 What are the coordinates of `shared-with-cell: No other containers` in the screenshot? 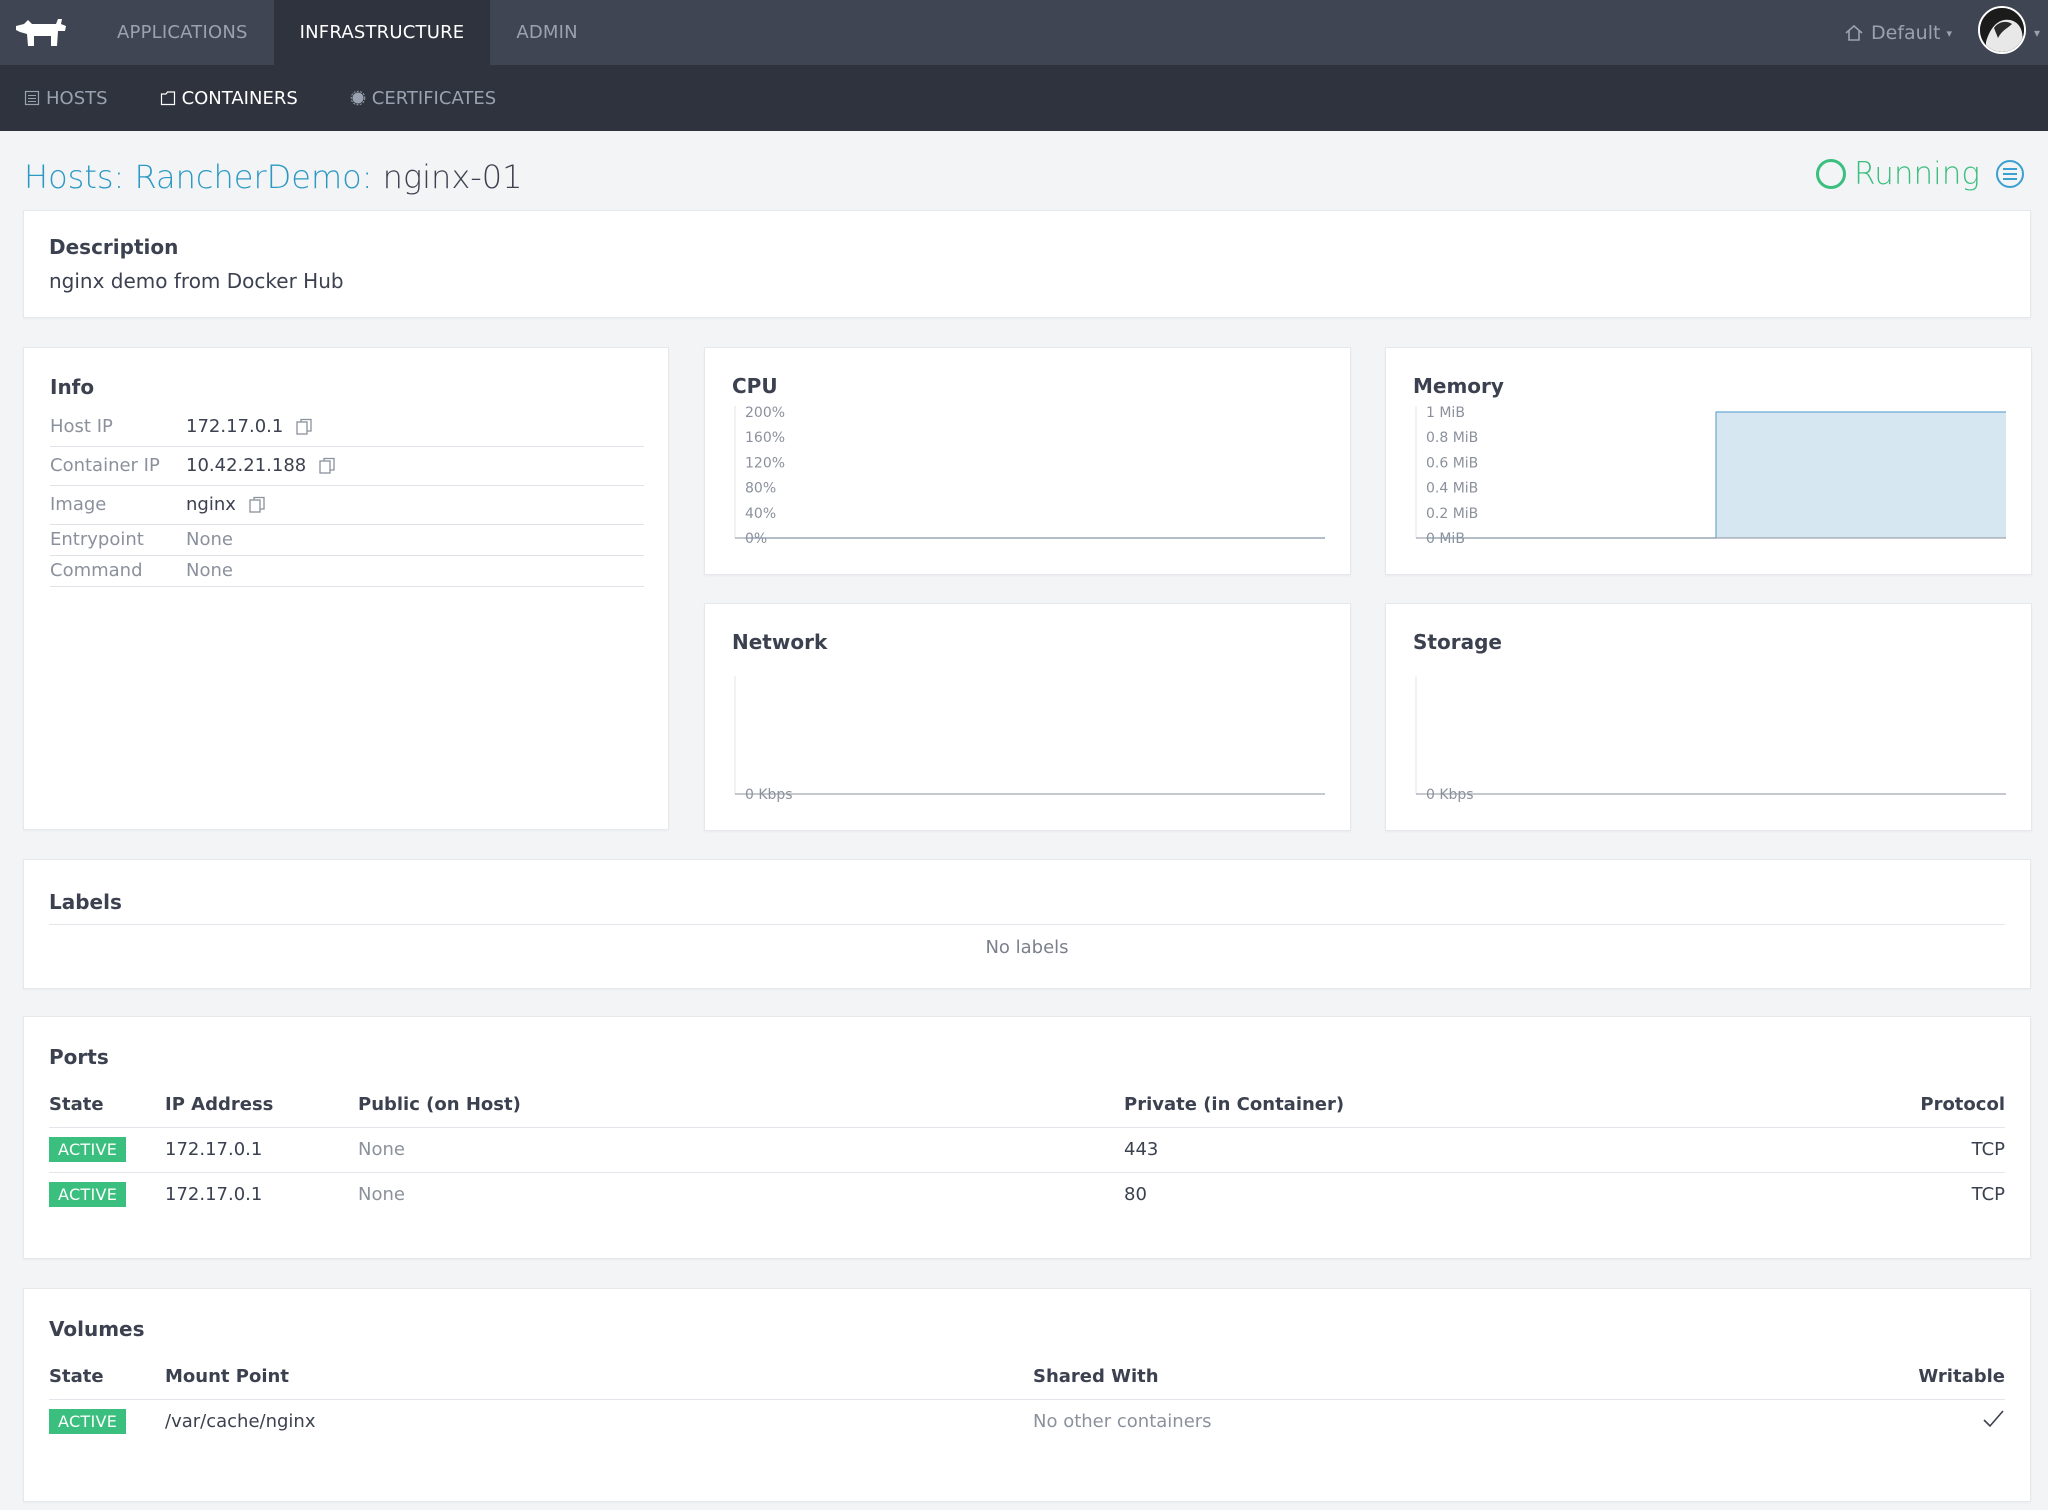 It's located at (1122, 1422).